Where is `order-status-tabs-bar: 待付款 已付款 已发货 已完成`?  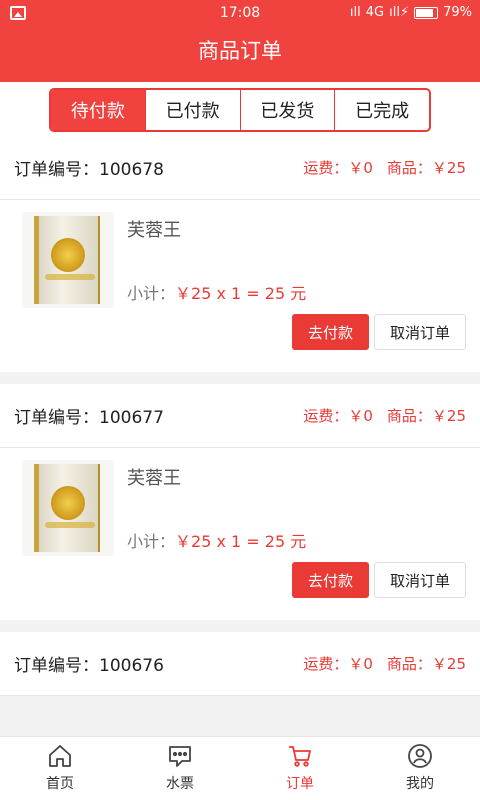
order-status-tabs-bar: 待付款 已付款 已发货 已完成 is located at coordinates (240, 109).